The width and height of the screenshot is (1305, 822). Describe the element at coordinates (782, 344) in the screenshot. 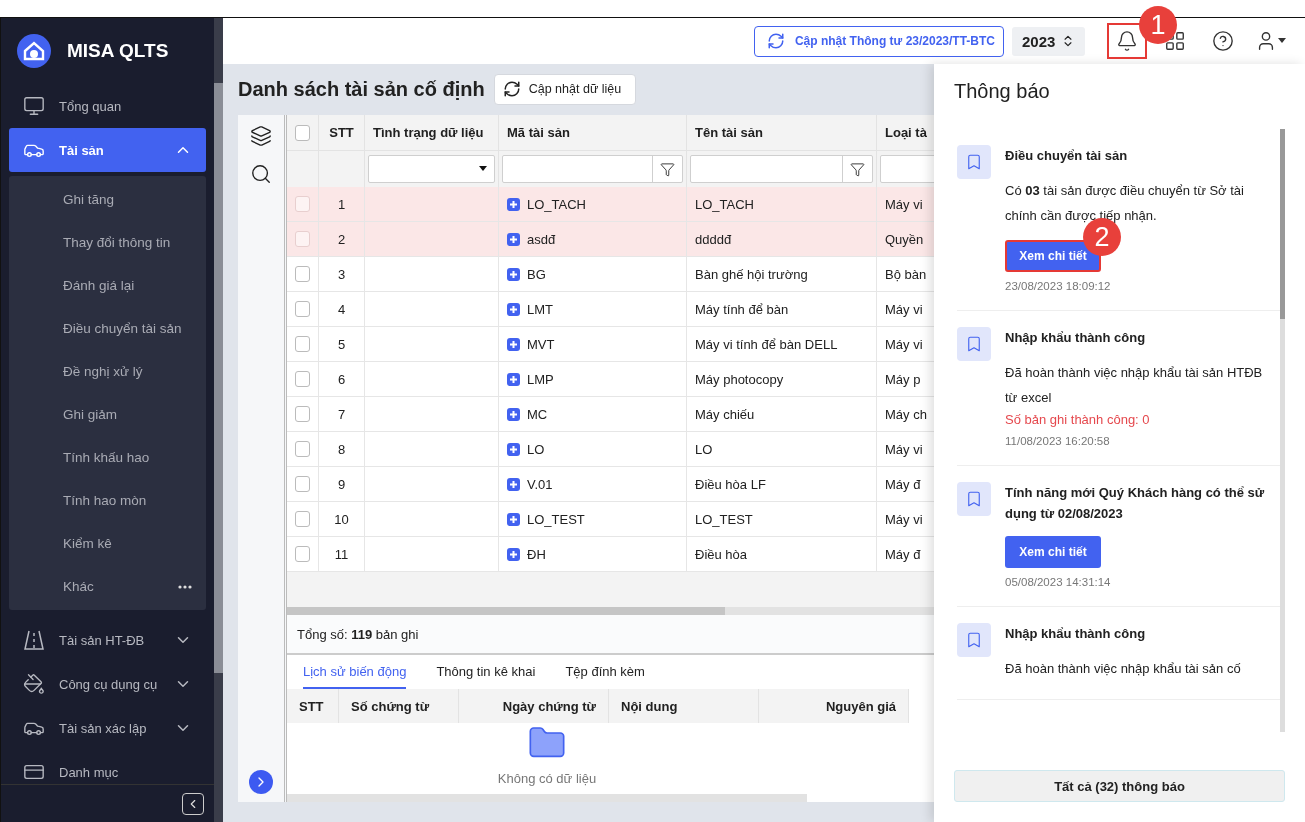

I see `table-cell: Máy vi tính để bàn DELL` at that location.